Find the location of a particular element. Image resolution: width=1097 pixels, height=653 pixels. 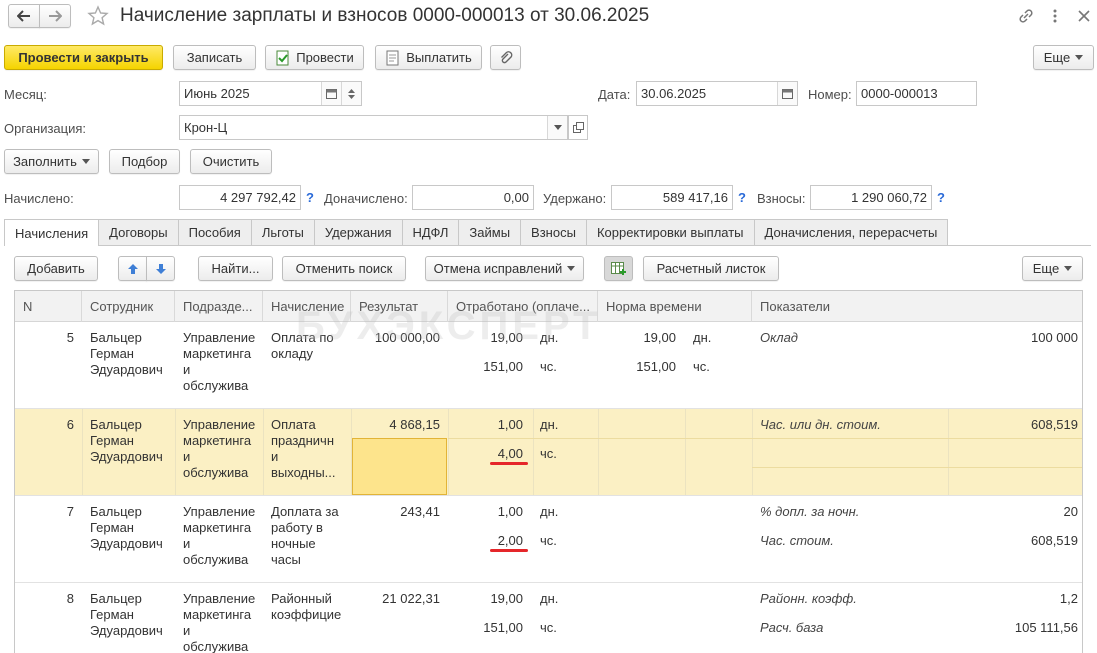

cancel-corrections-button: Отмена исправлений is located at coordinates (504, 268).